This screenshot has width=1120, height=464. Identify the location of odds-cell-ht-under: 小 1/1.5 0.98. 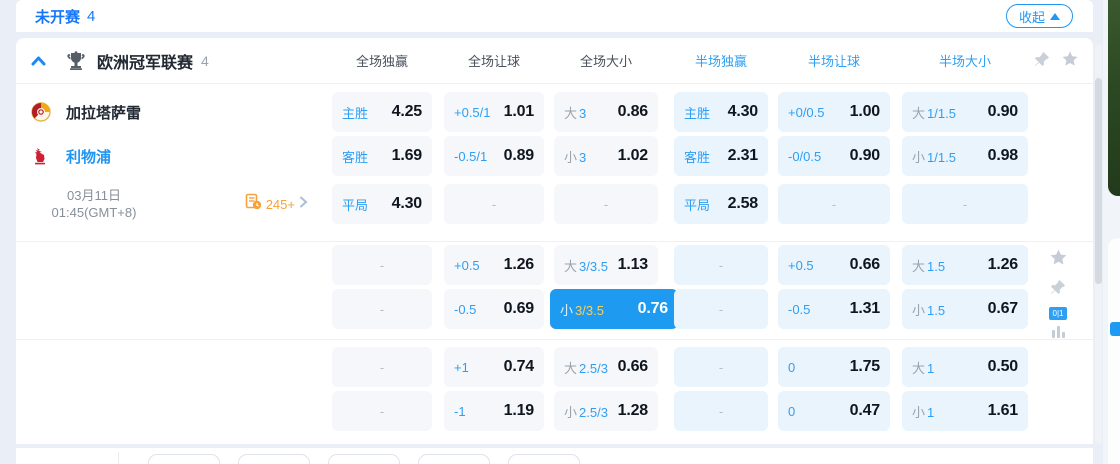
(965, 156).